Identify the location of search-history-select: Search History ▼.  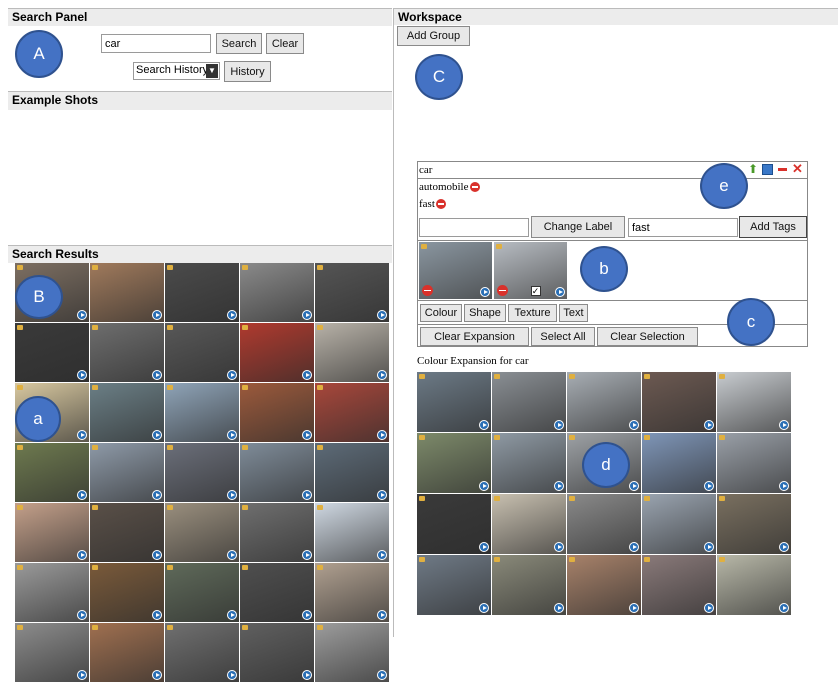
(176, 71).